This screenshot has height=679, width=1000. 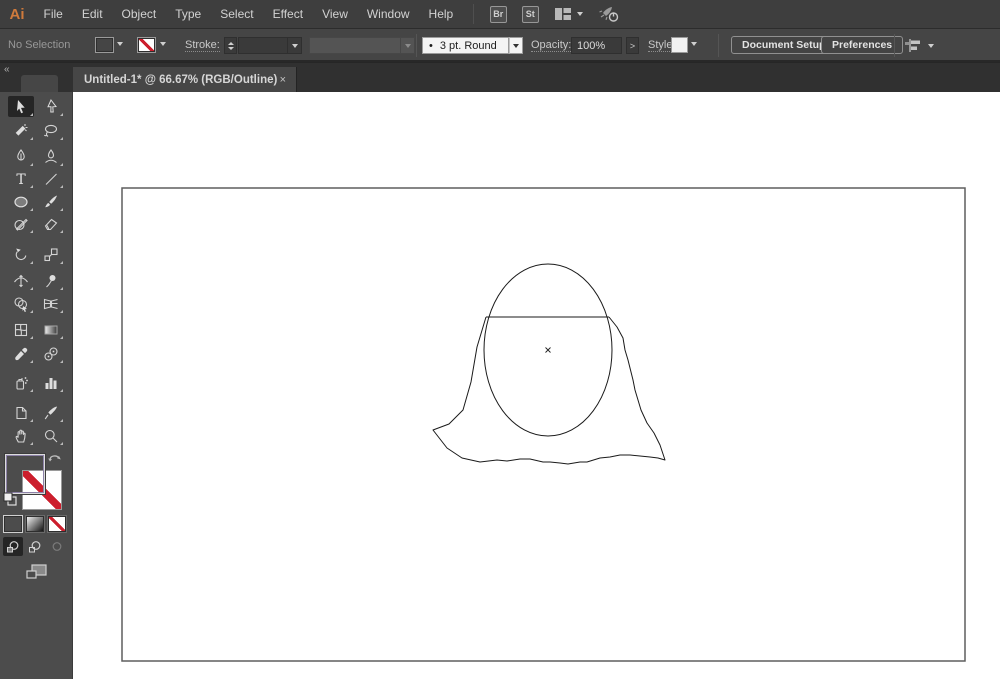 I want to click on fill-swatch, so click(x=25, y=474).